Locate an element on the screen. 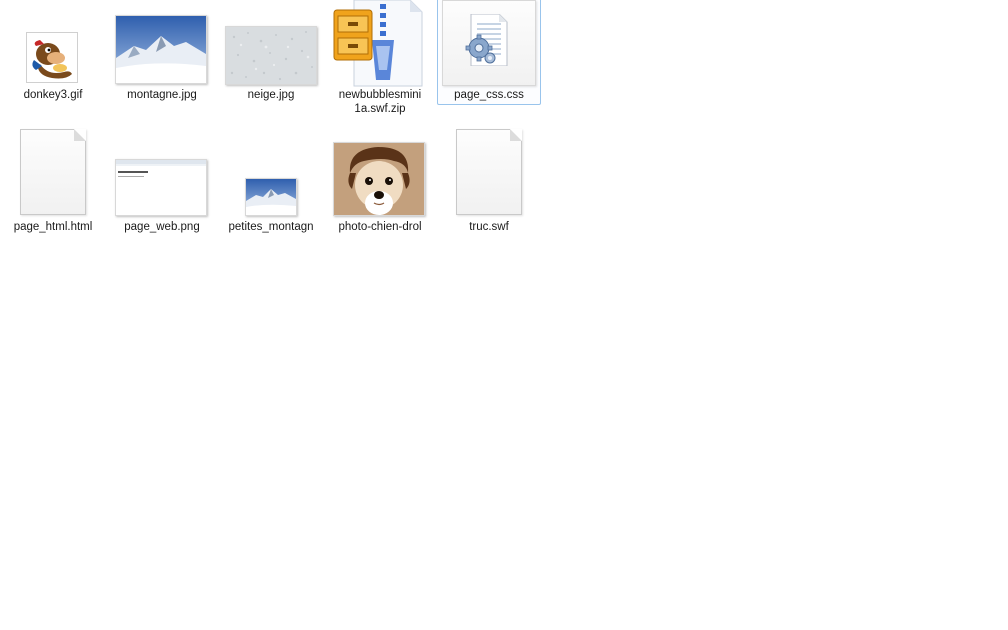 This screenshot has width=1008, height=630. file-item-montagne: montagne.jpg is located at coordinates (162, 59).